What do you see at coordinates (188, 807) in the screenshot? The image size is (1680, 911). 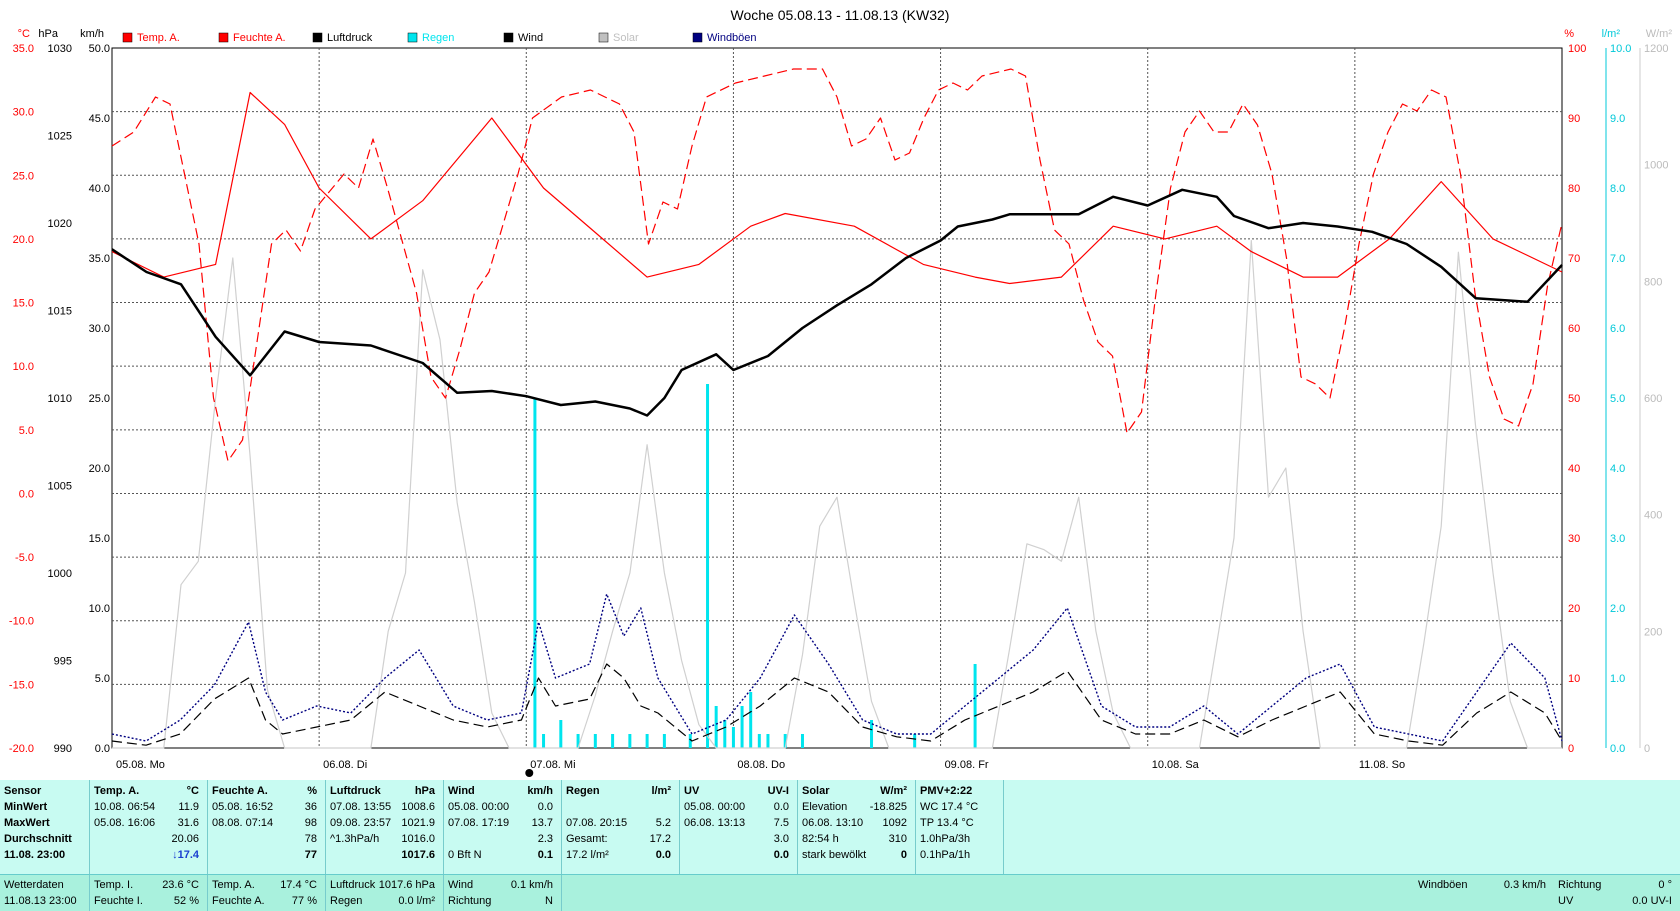 I see `temp-min-value: 11.9` at bounding box center [188, 807].